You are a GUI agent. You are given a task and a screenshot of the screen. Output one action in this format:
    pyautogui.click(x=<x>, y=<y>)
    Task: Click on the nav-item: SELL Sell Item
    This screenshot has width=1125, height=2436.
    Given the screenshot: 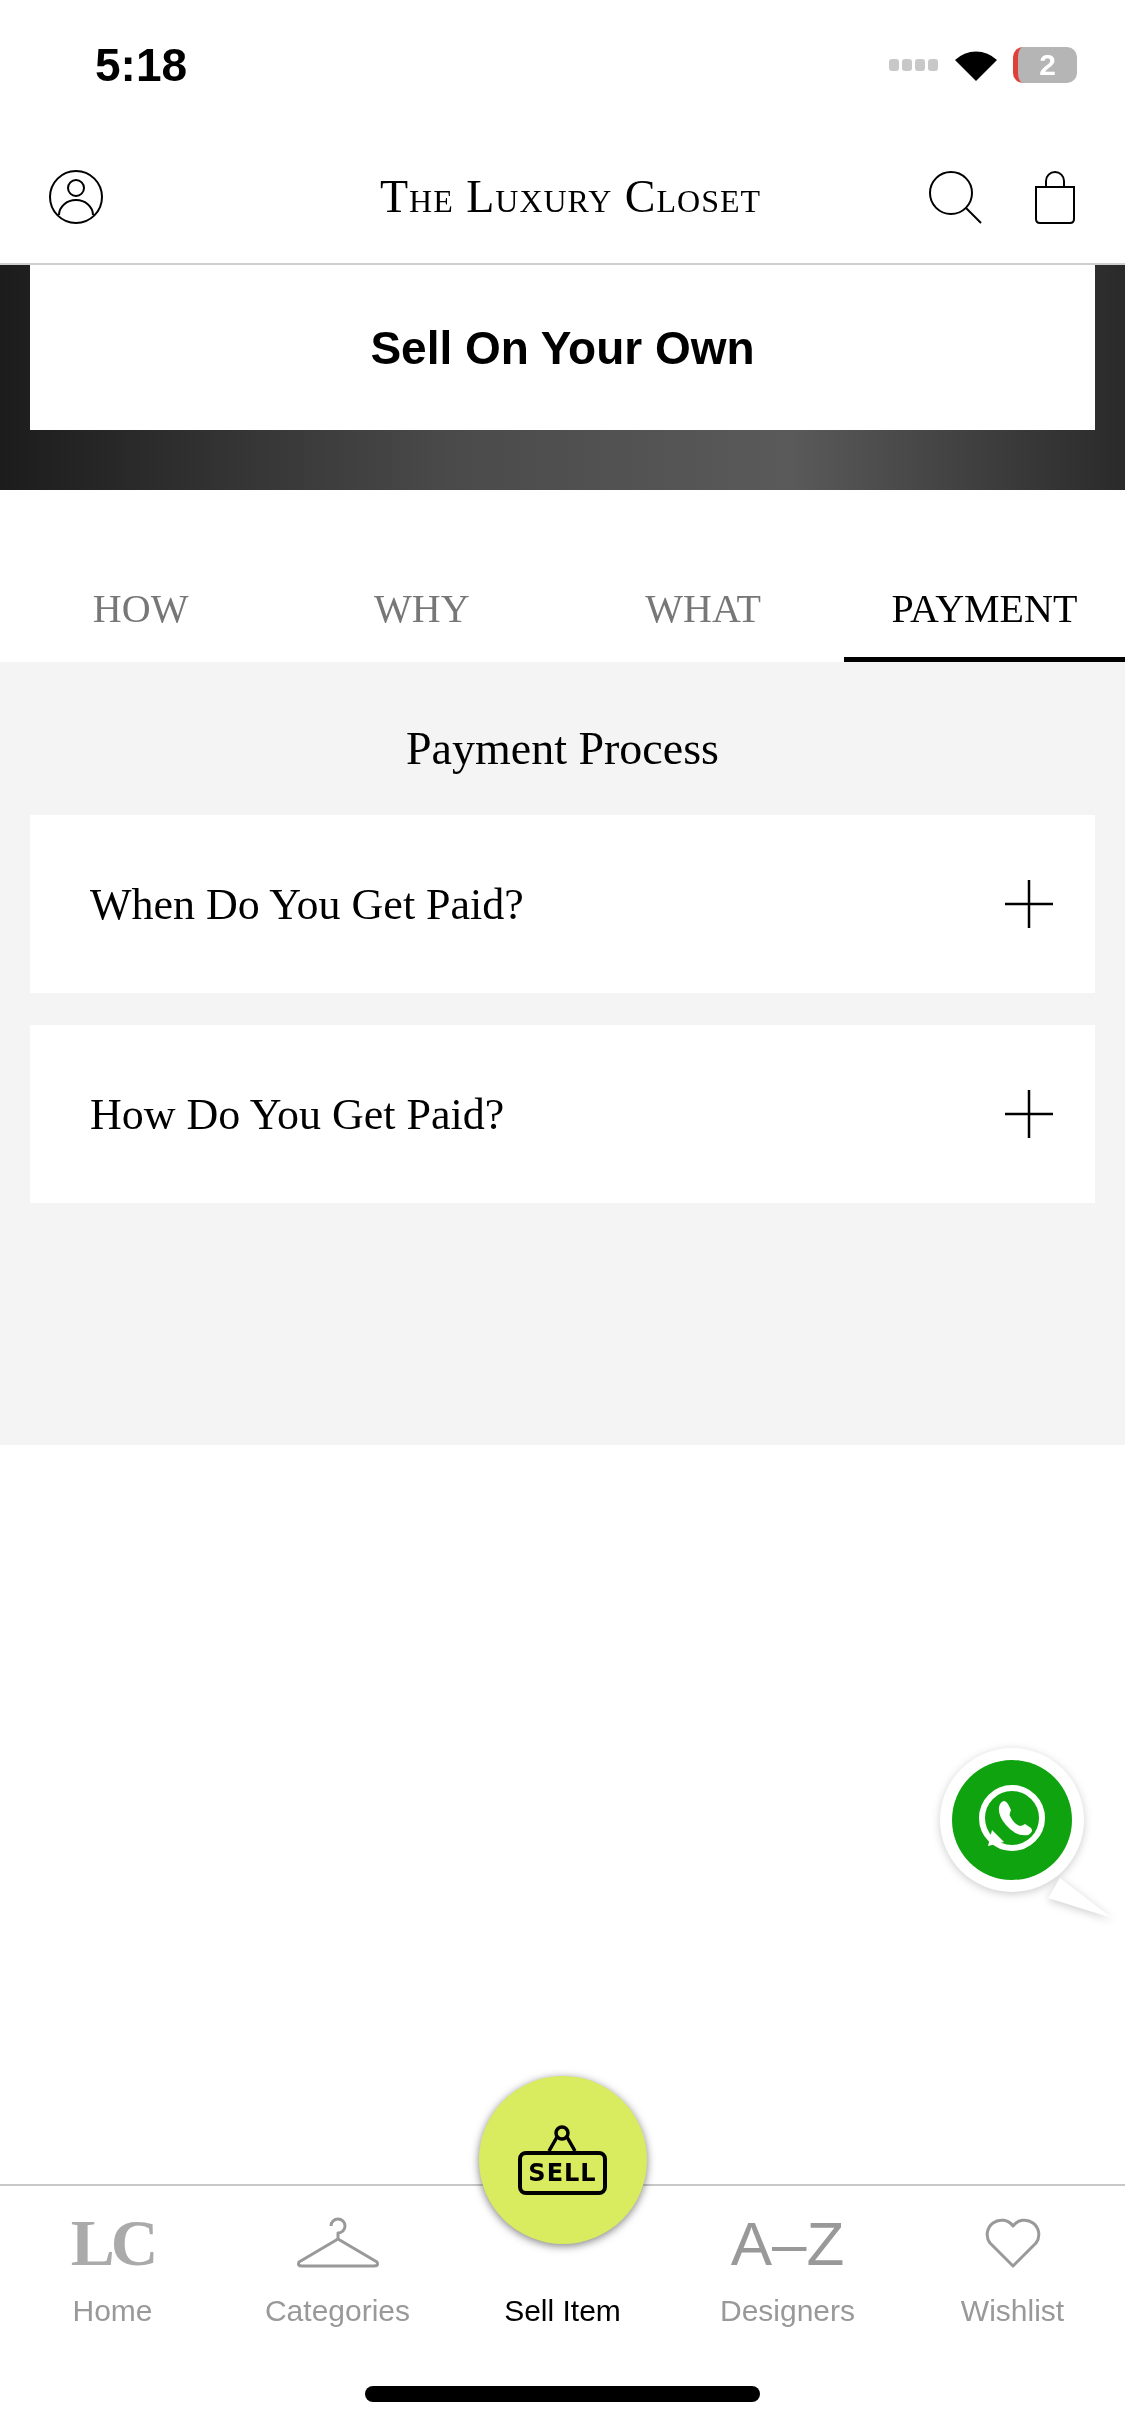 What is the action you would take?
    pyautogui.click(x=562, y=2202)
    